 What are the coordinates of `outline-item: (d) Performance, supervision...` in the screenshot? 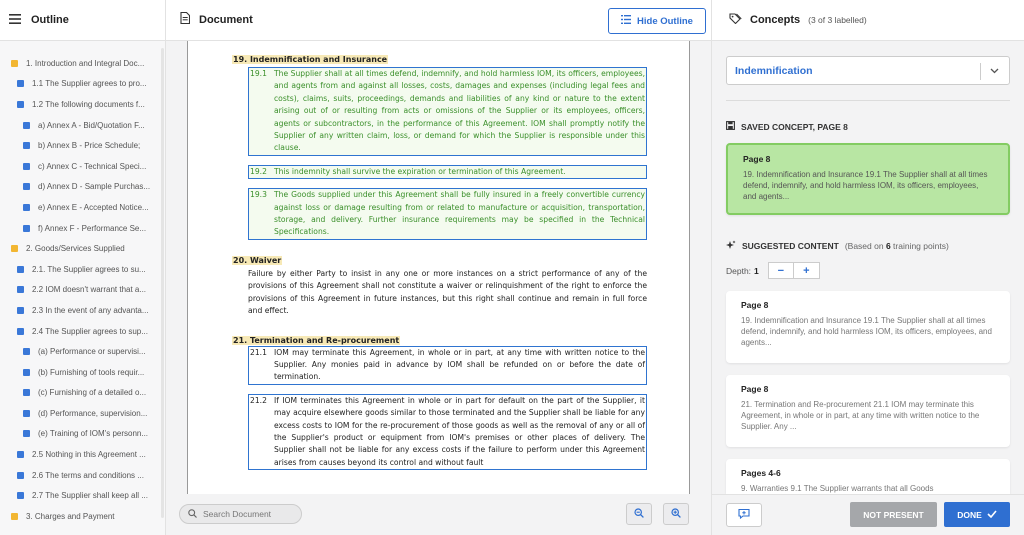 It's located at (82, 413).